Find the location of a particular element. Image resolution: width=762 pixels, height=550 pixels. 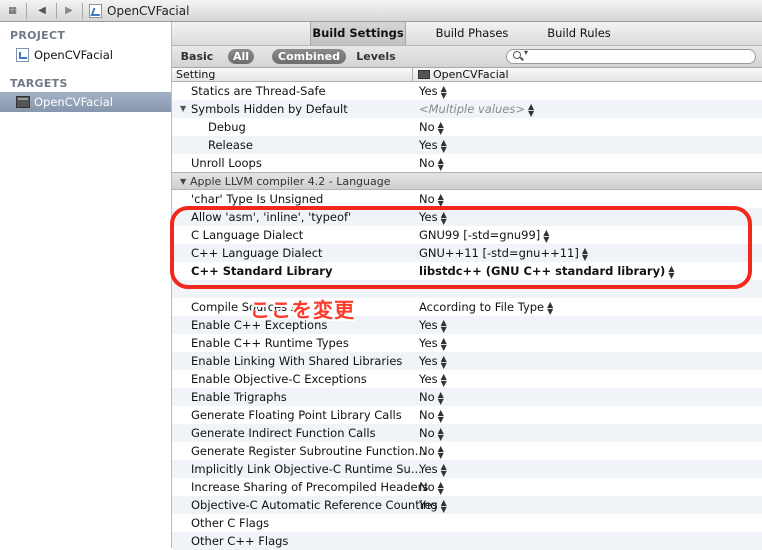

tab-build-settings: Build Settings is located at coordinates (358, 33).